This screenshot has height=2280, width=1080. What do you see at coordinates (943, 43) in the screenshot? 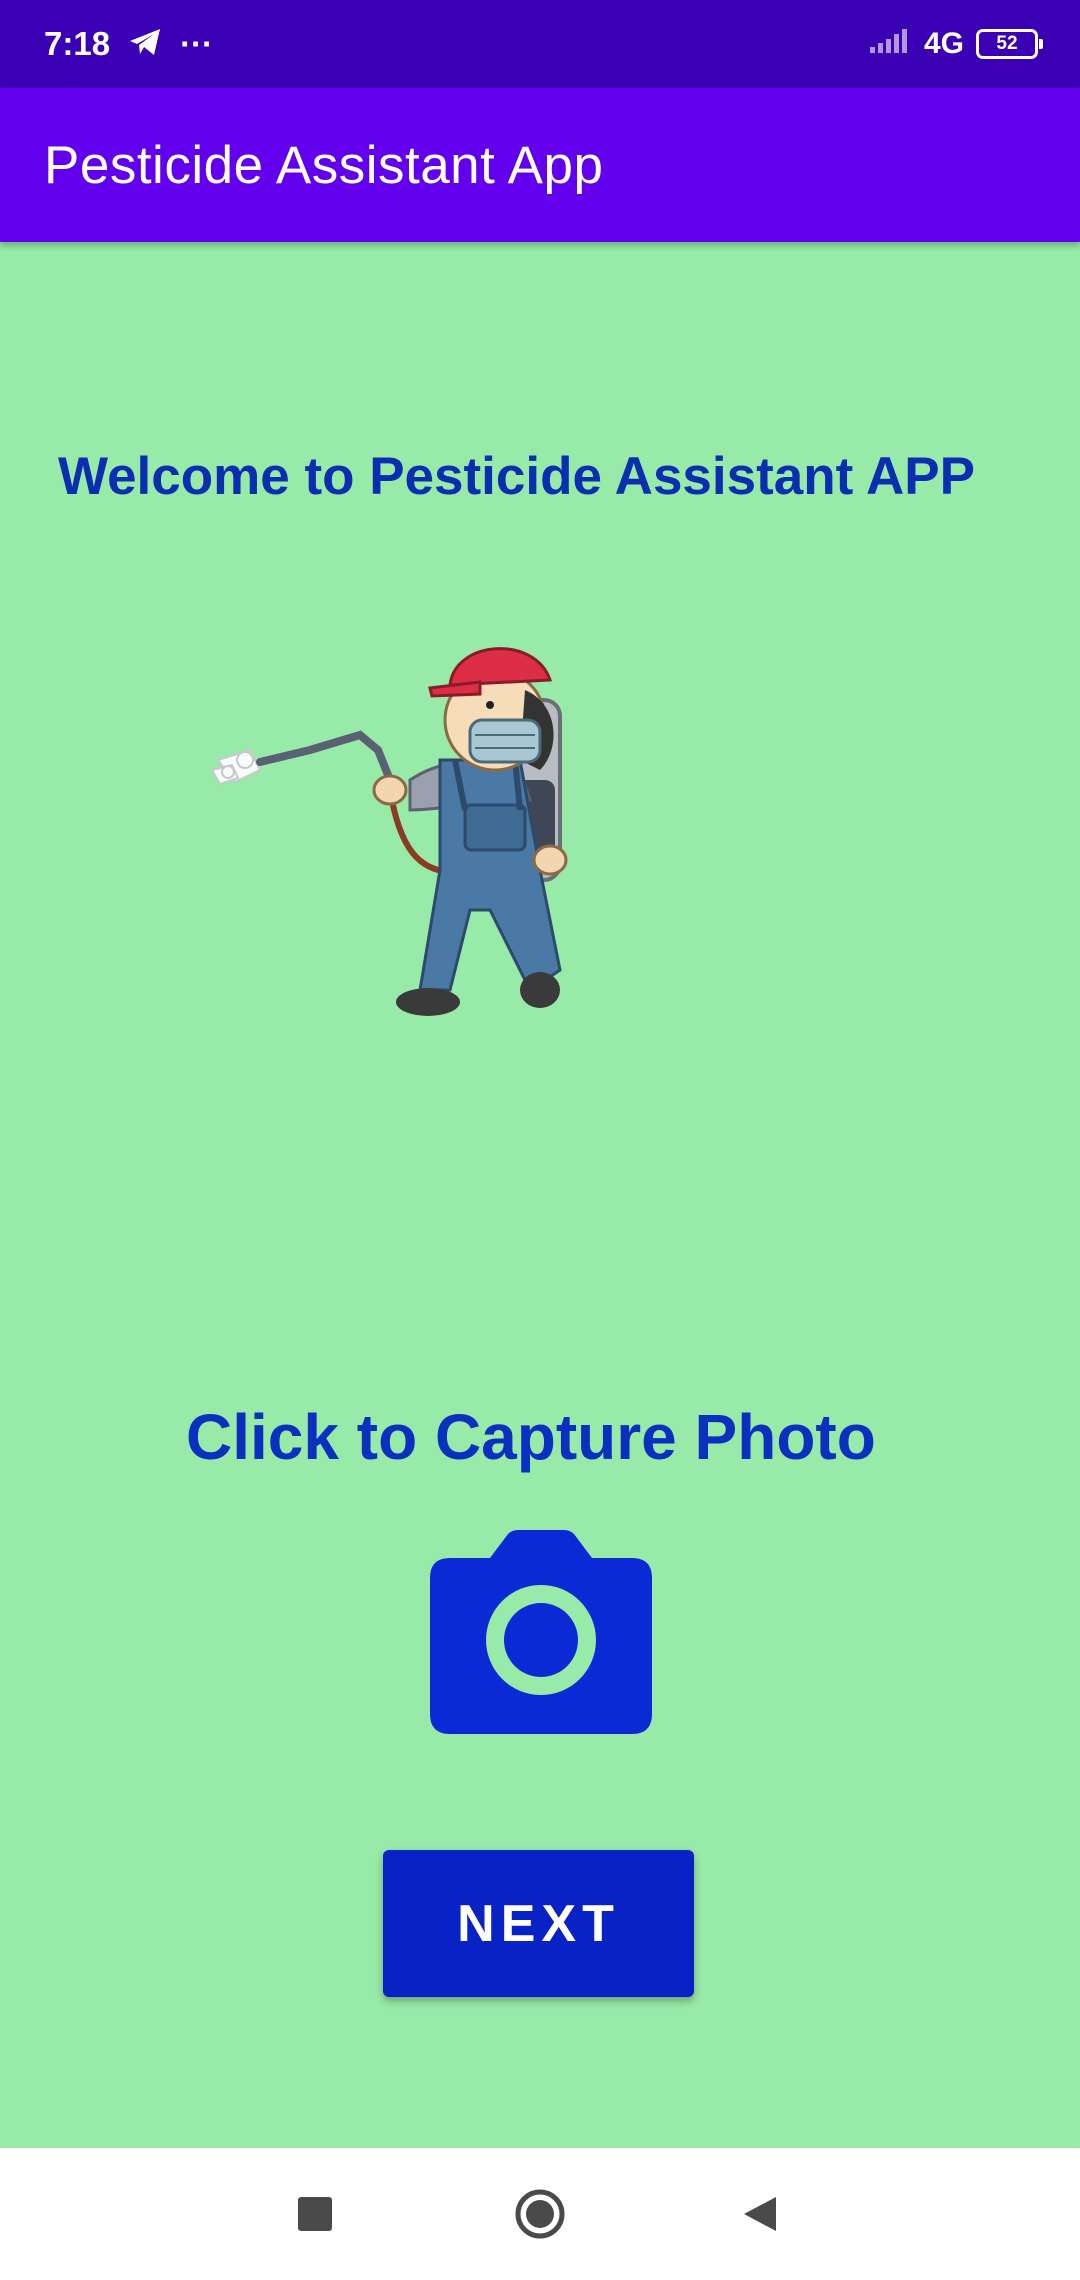
I see `network-type: 4G` at bounding box center [943, 43].